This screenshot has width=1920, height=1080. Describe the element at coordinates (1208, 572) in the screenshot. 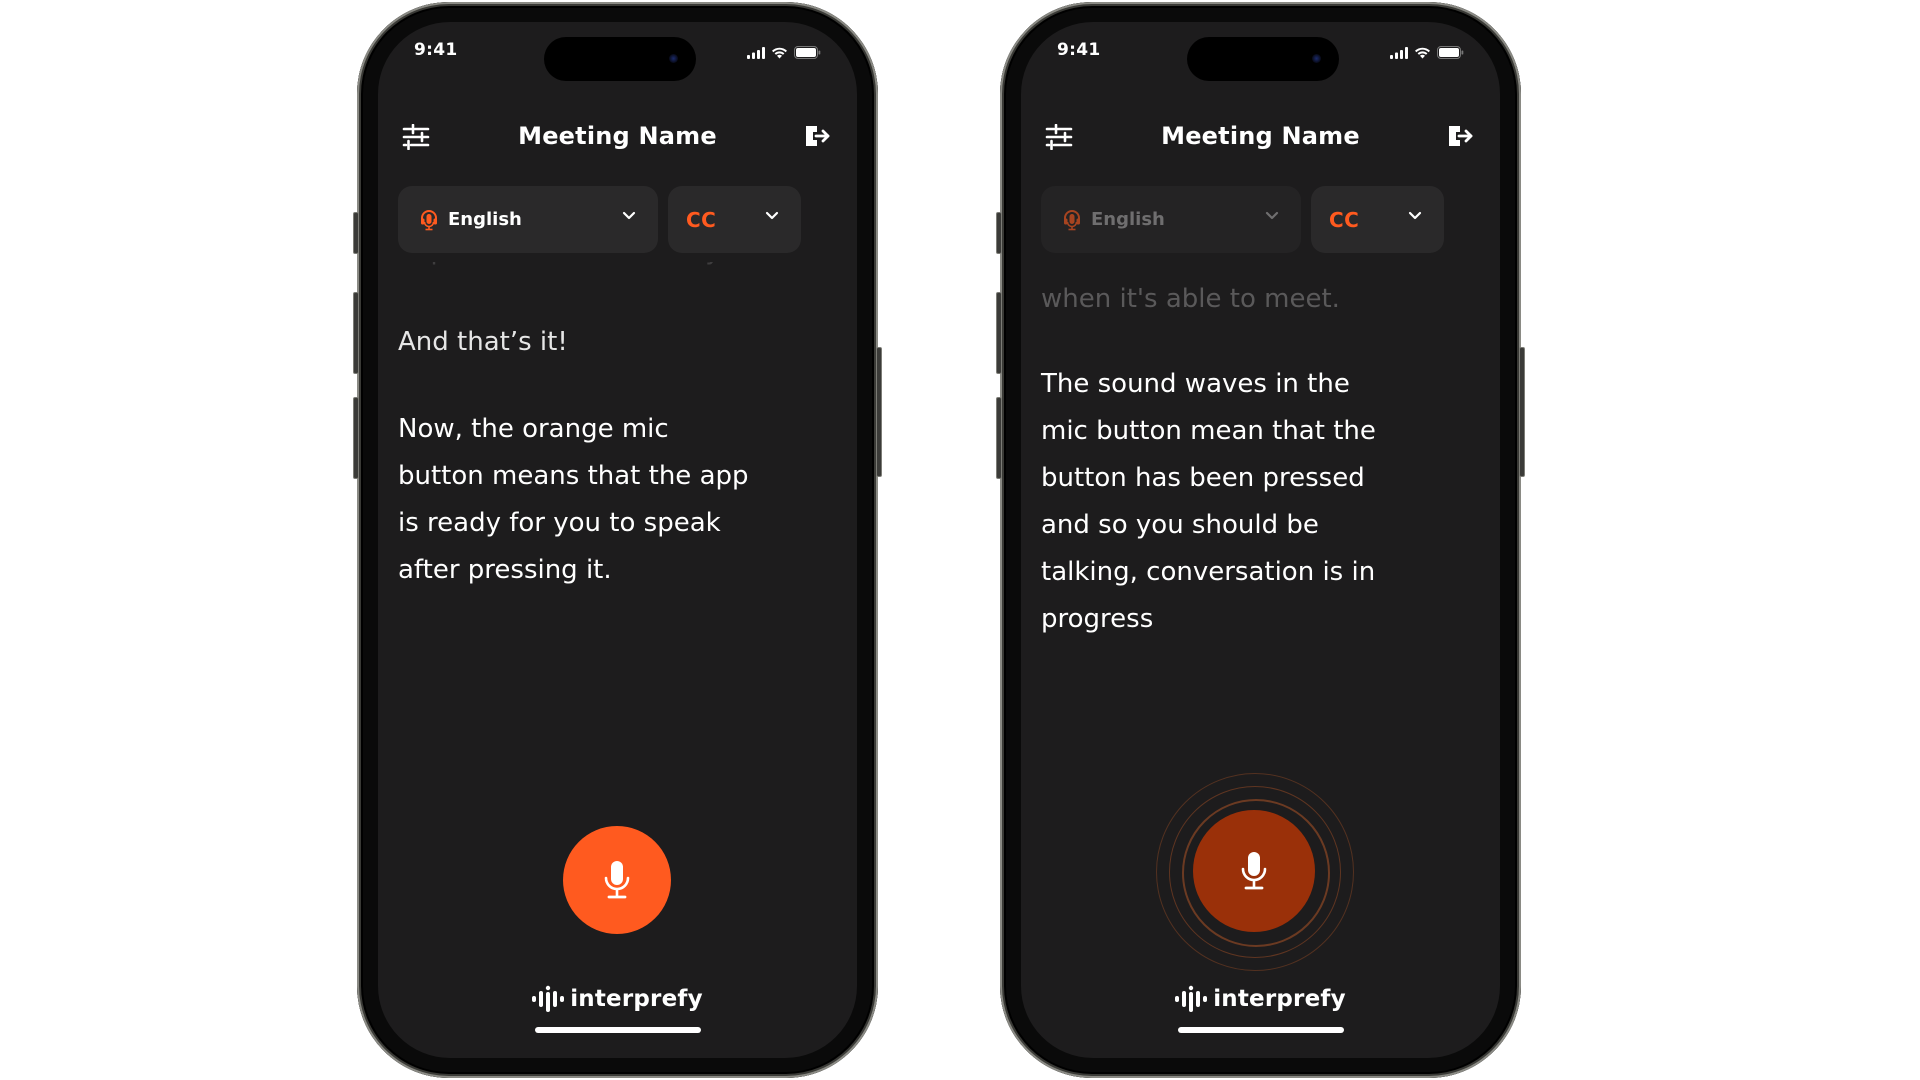

I see `transcript-line: talking, conversation is in` at that location.